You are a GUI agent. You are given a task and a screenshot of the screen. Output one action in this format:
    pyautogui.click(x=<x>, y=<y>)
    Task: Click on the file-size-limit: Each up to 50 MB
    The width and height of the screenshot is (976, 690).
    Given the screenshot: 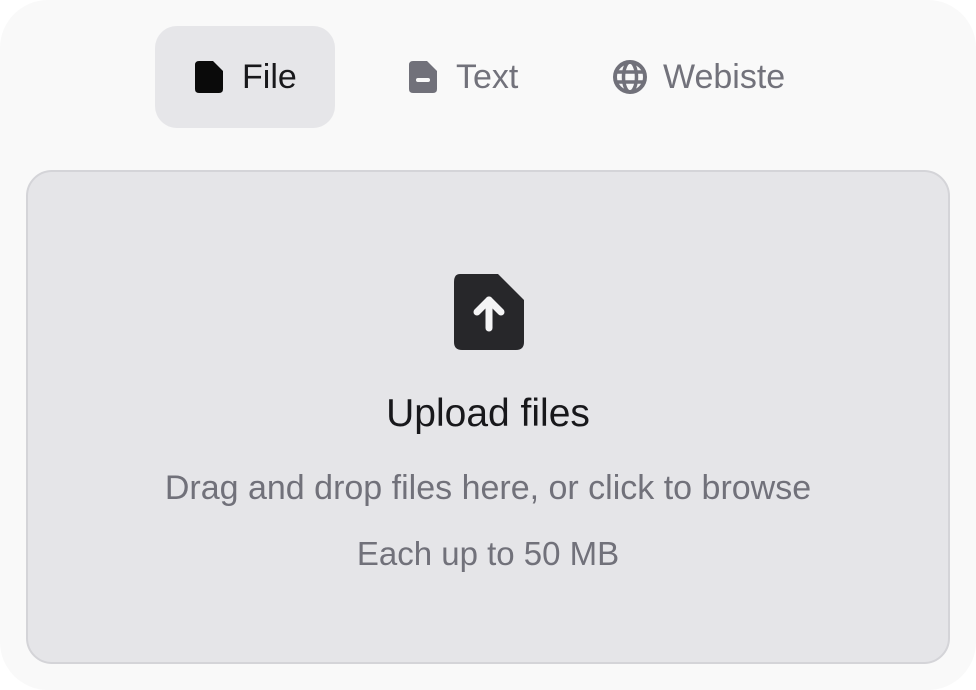 What is the action you would take?
    pyautogui.click(x=488, y=553)
    